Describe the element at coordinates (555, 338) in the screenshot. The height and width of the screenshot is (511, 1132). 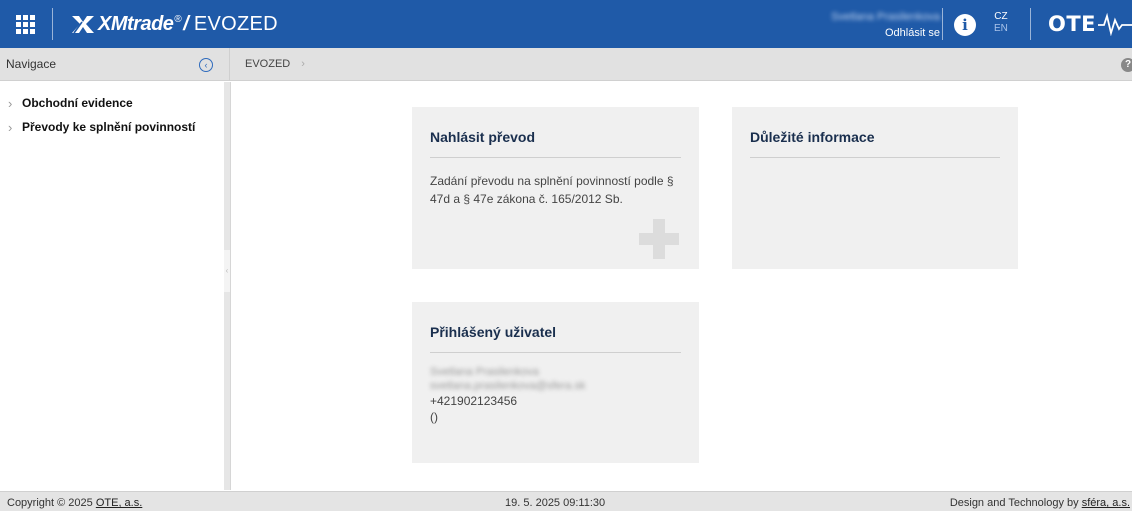
I see `card-title: Přihlášený uživatel` at that location.